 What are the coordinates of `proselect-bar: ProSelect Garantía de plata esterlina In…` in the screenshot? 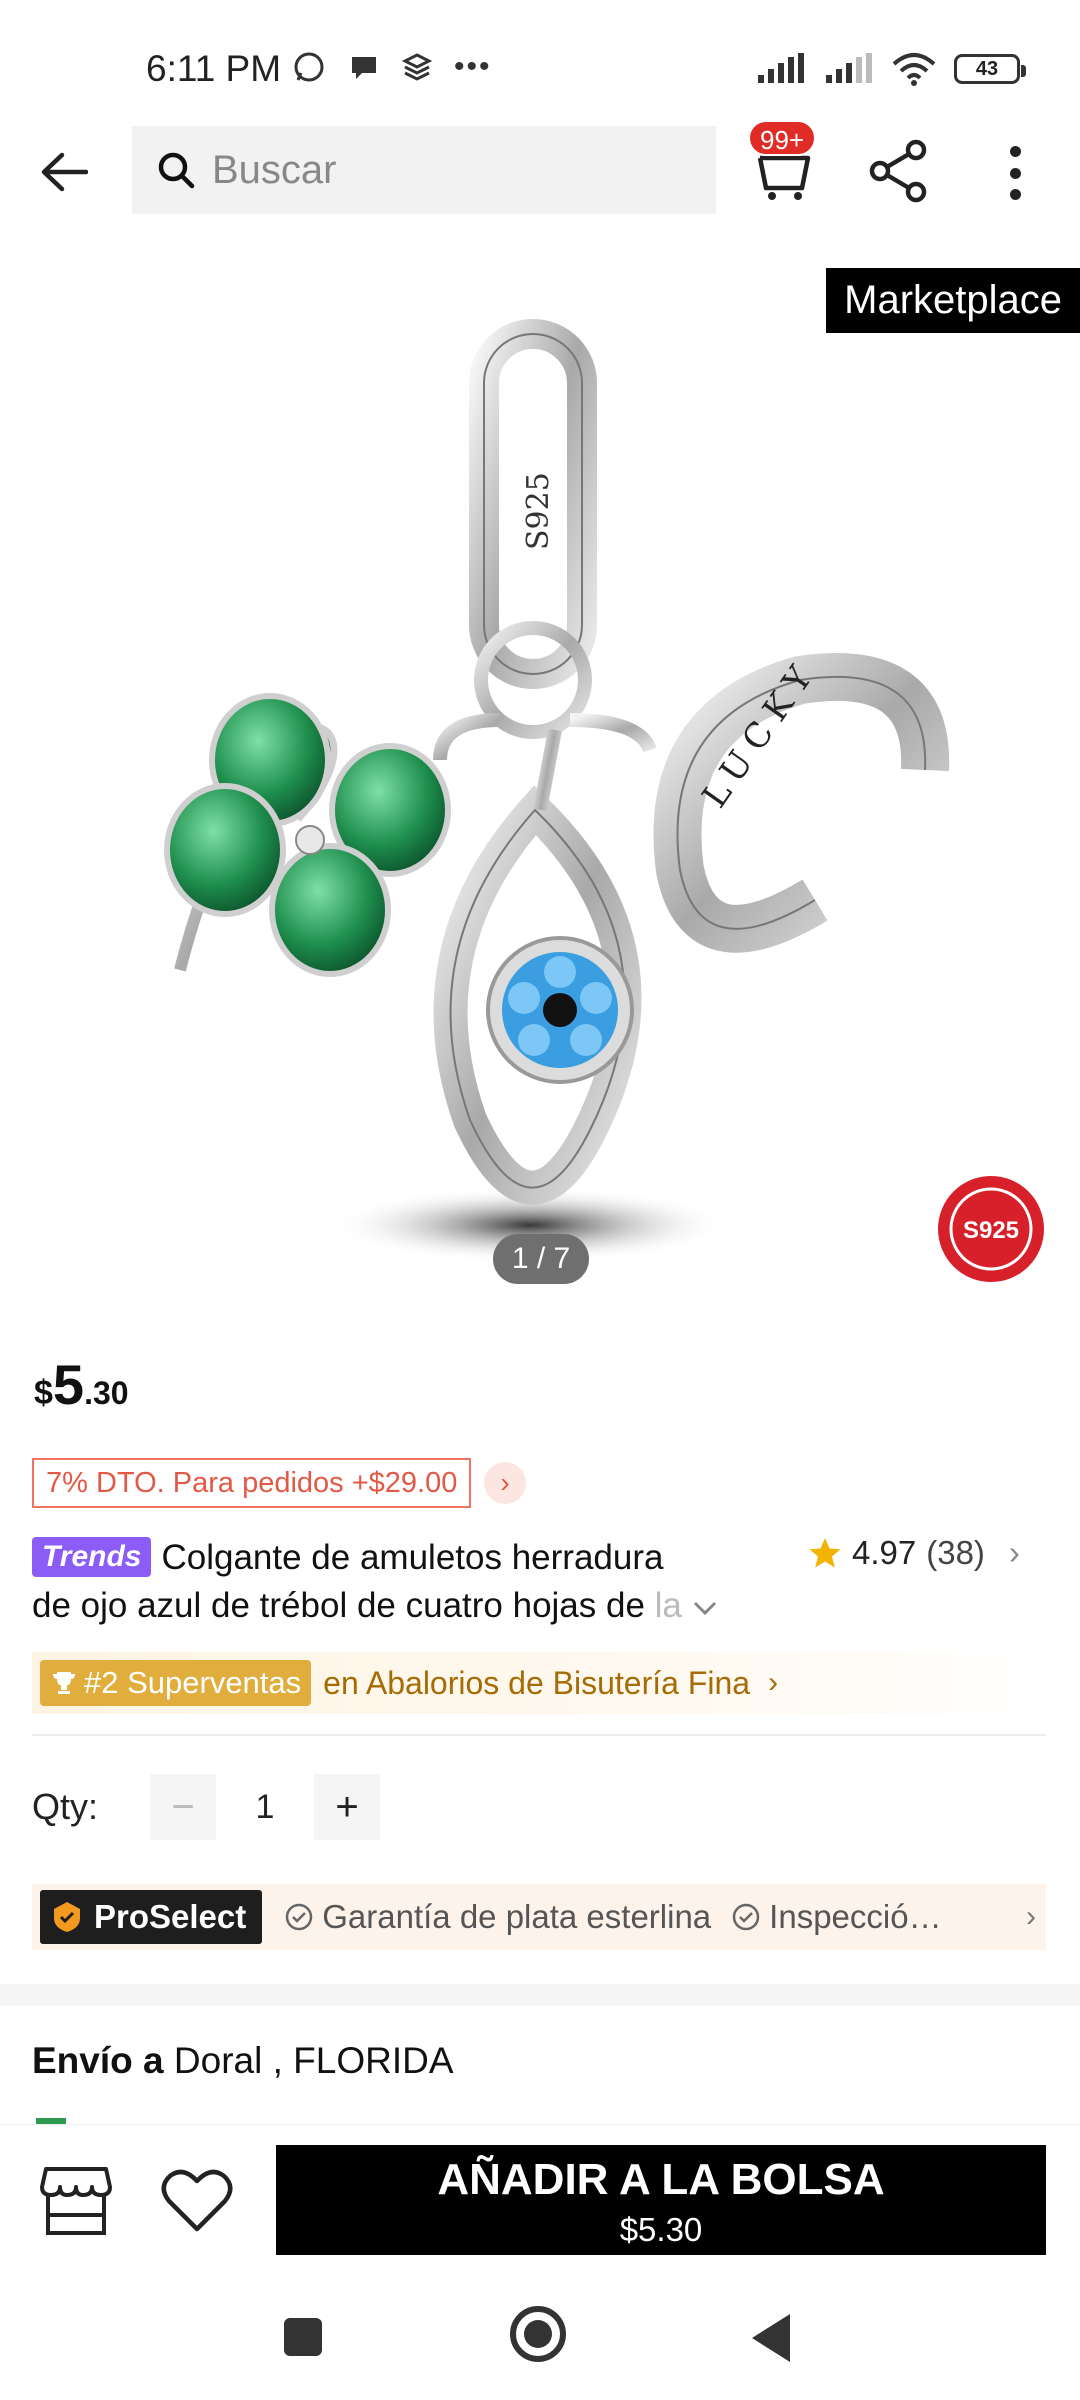 It's located at (539, 1917).